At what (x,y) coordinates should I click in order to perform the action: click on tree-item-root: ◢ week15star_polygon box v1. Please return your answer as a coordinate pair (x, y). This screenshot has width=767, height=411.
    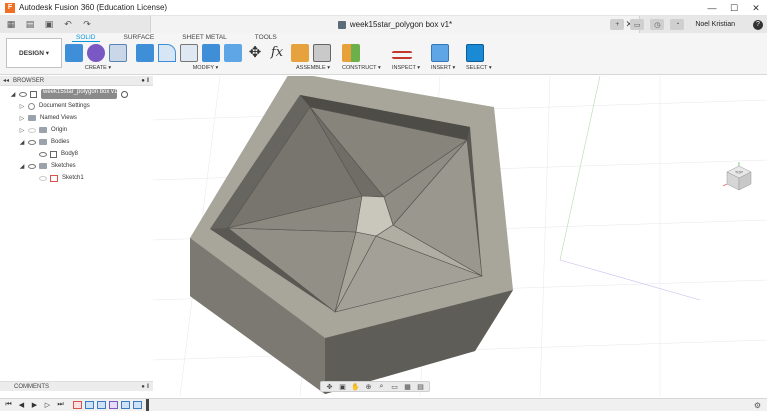
    Looking at the image, I should click on (76, 94).